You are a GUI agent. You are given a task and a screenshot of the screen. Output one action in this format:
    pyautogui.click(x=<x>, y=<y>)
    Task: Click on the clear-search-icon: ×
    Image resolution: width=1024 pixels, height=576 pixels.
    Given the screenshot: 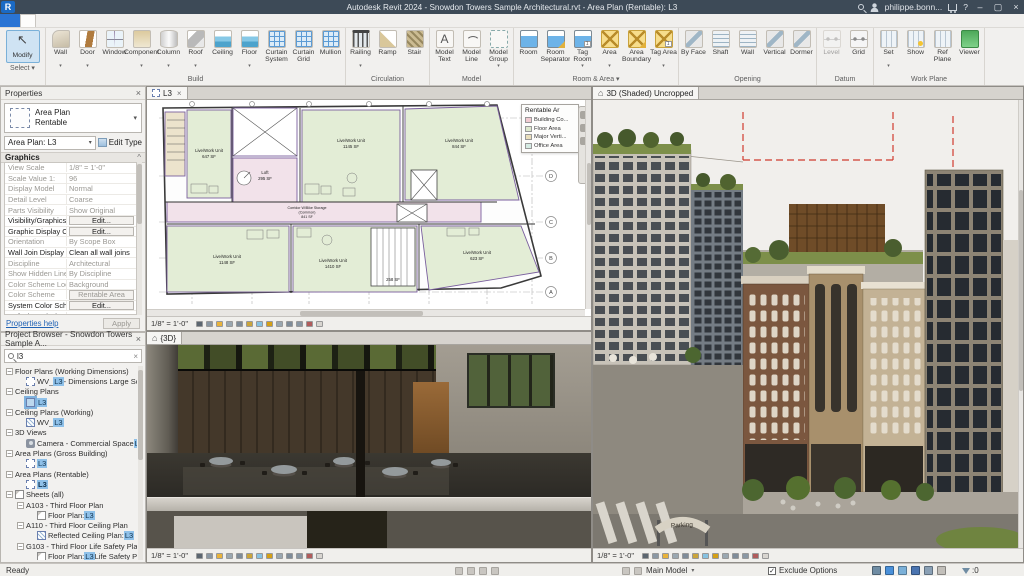 What is the action you would take?
    pyautogui.click(x=135, y=356)
    